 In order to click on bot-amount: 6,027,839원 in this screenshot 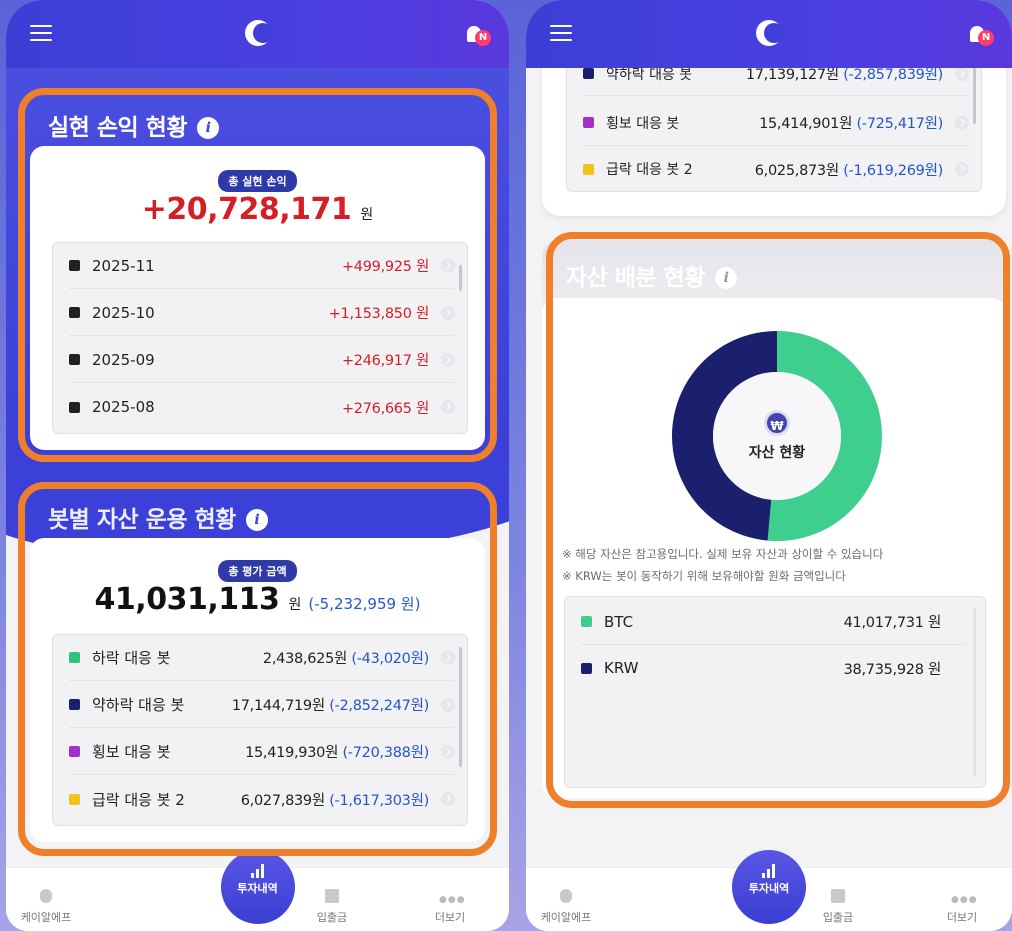, I will do `click(282, 800)`.